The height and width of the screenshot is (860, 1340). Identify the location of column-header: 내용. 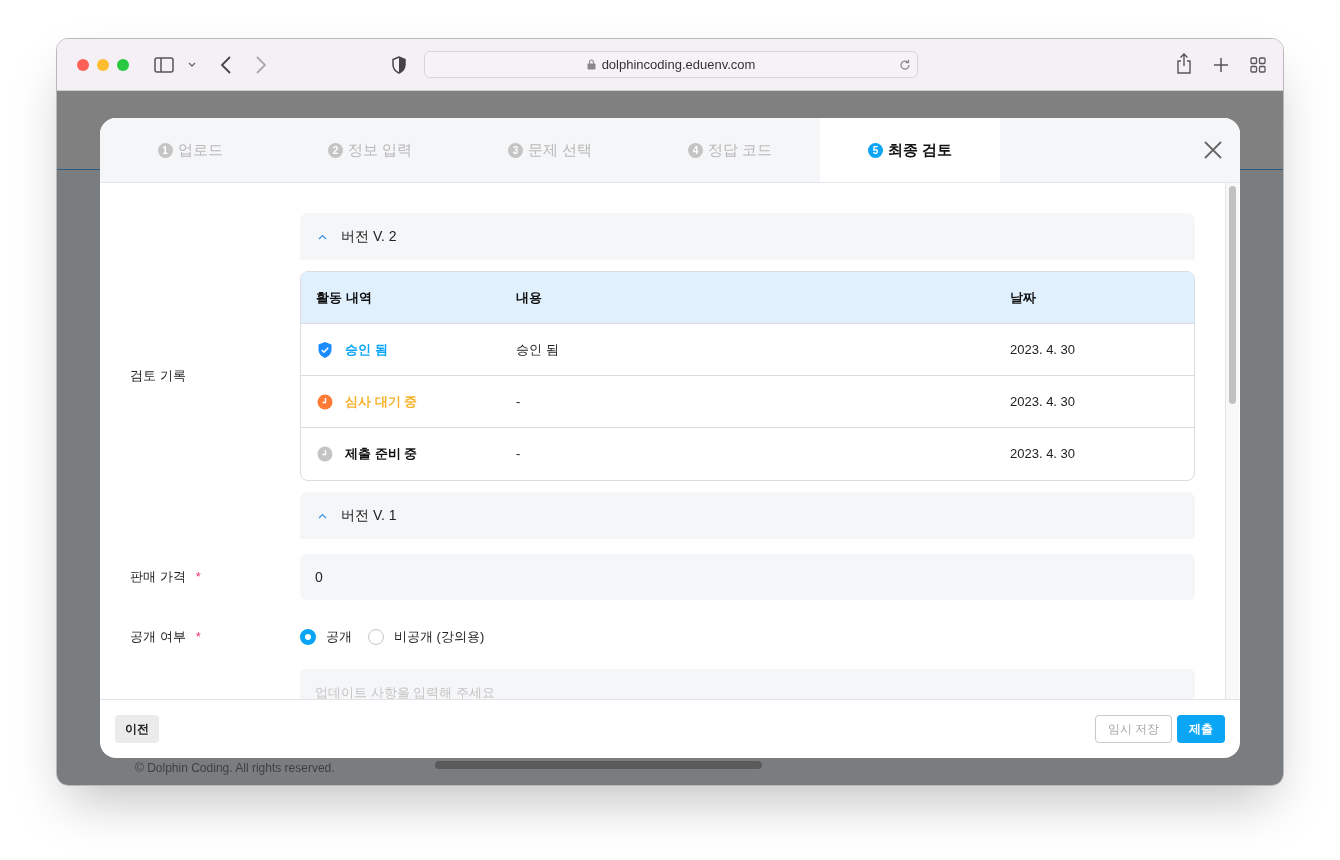
(529, 297).